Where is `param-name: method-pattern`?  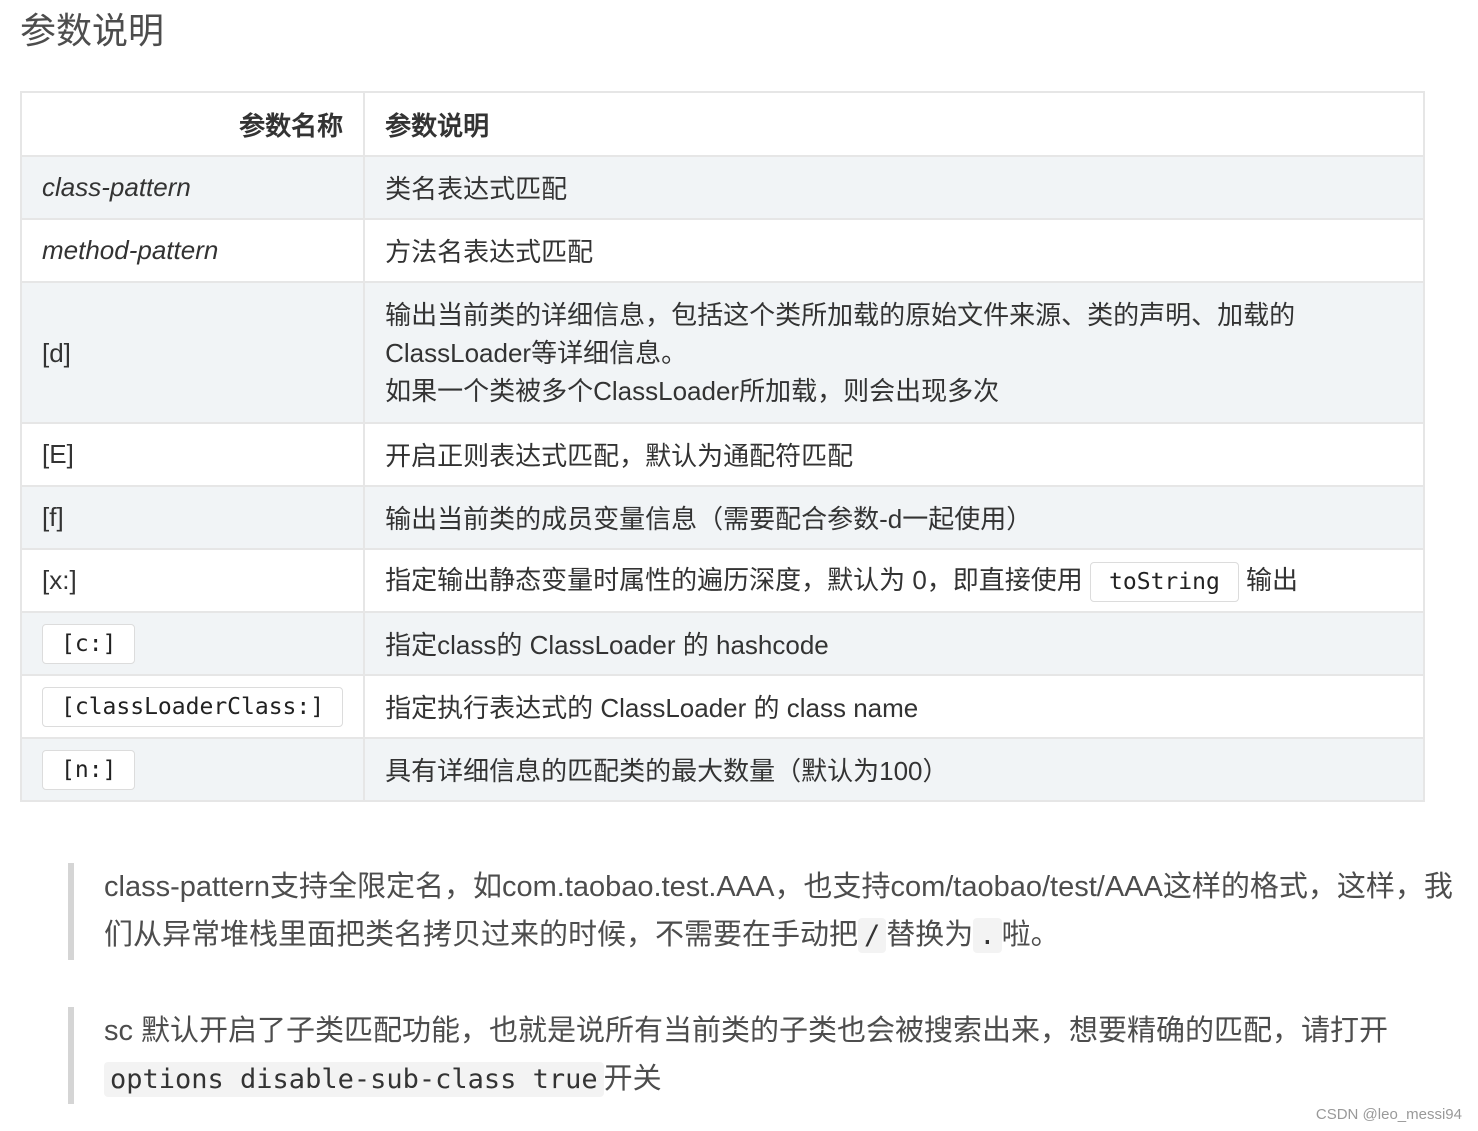 param-name: method-pattern is located at coordinates (192, 250).